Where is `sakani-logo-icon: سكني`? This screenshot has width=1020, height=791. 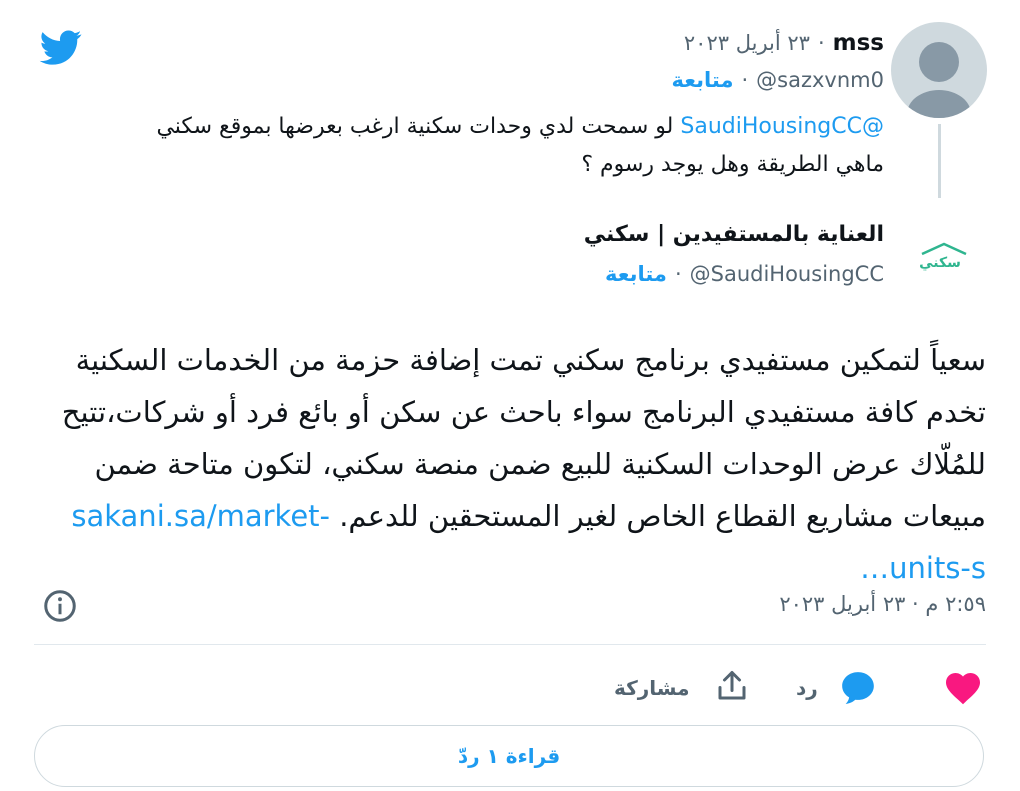
sakani-logo-icon: سكني is located at coordinates (943, 256).